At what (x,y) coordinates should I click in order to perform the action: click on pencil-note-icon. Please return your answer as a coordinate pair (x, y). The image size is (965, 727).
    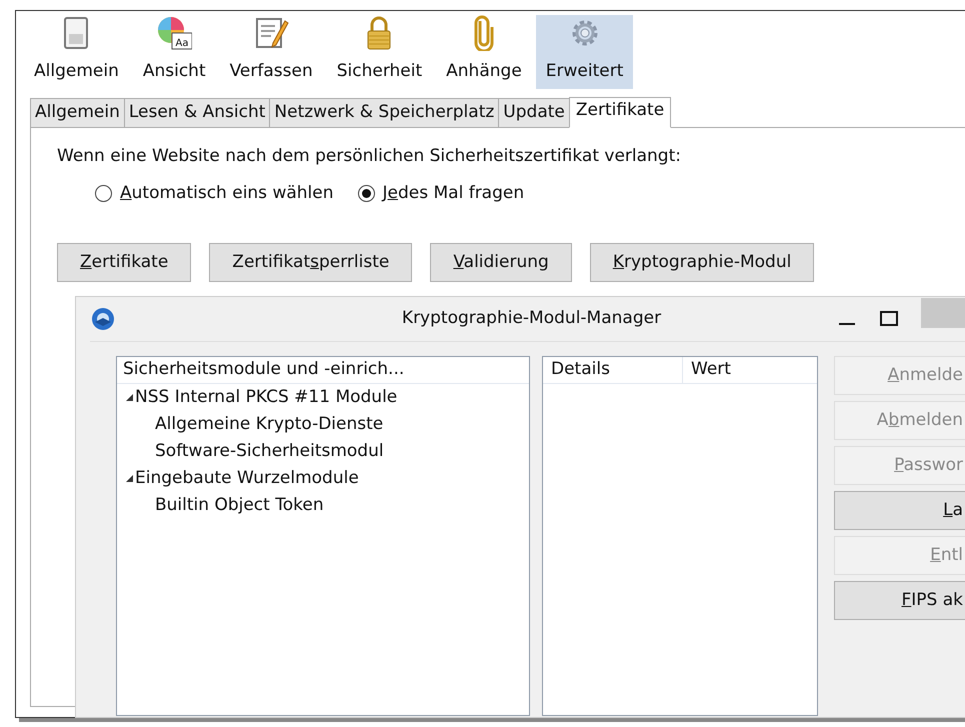
    Looking at the image, I should click on (271, 33).